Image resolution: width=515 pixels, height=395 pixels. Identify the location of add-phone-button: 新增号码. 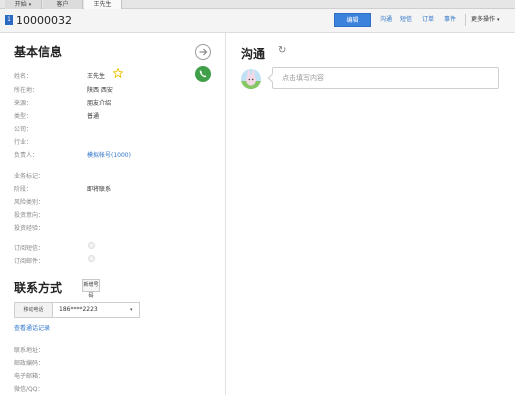
(91, 289).